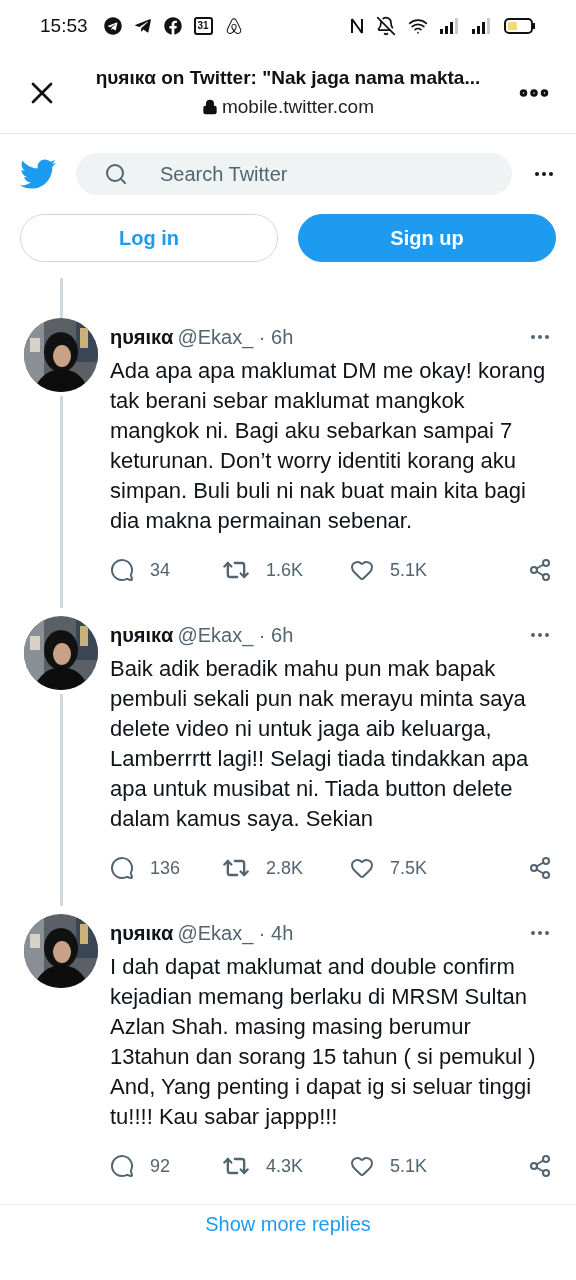 The height and width of the screenshot is (1280, 576). Describe the element at coordinates (233, 26) in the screenshot. I see `airbnb-icon` at that location.